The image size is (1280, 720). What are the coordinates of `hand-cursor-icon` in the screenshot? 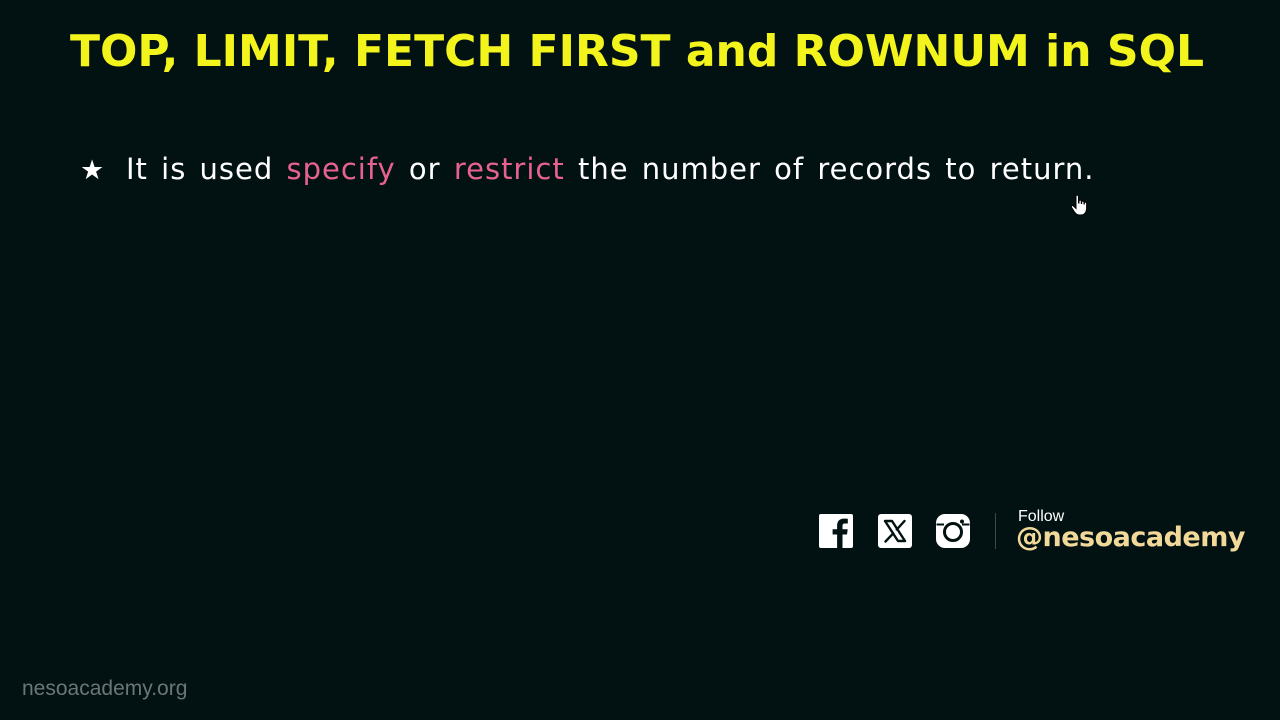 It's located at (1079, 205).